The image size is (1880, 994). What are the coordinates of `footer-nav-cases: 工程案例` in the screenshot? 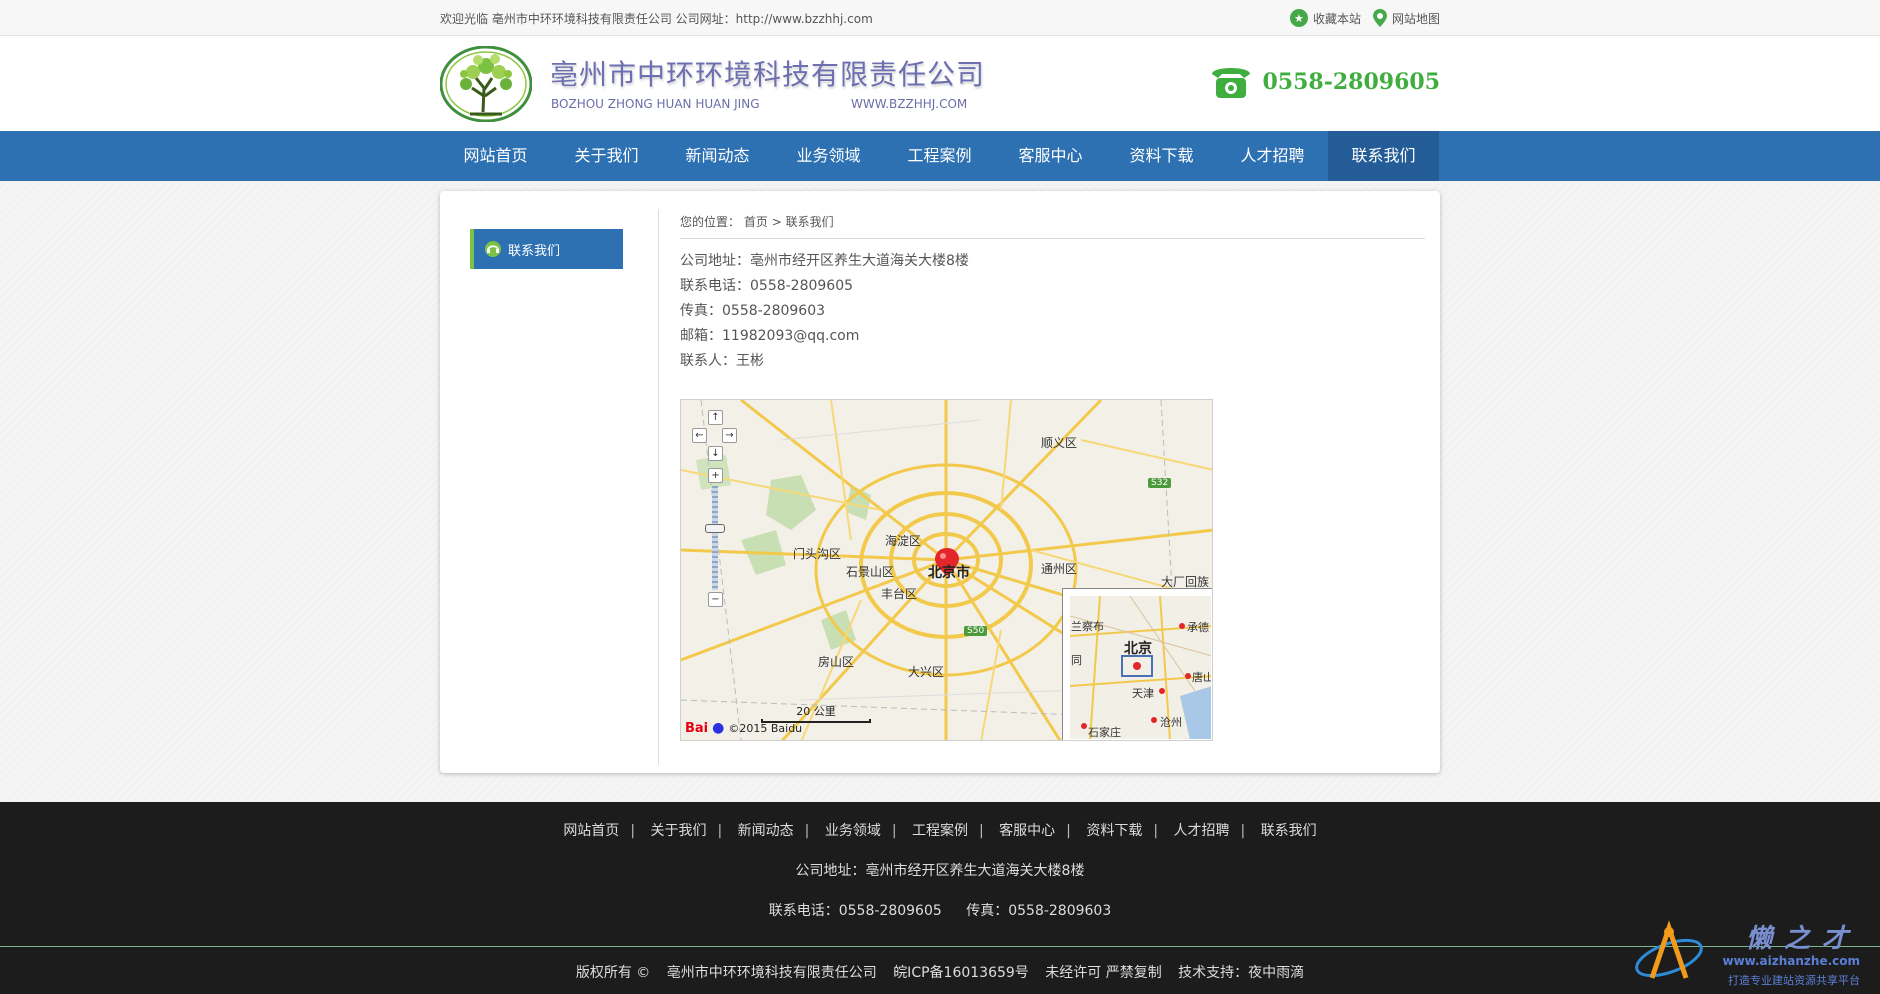 It's located at (940, 831).